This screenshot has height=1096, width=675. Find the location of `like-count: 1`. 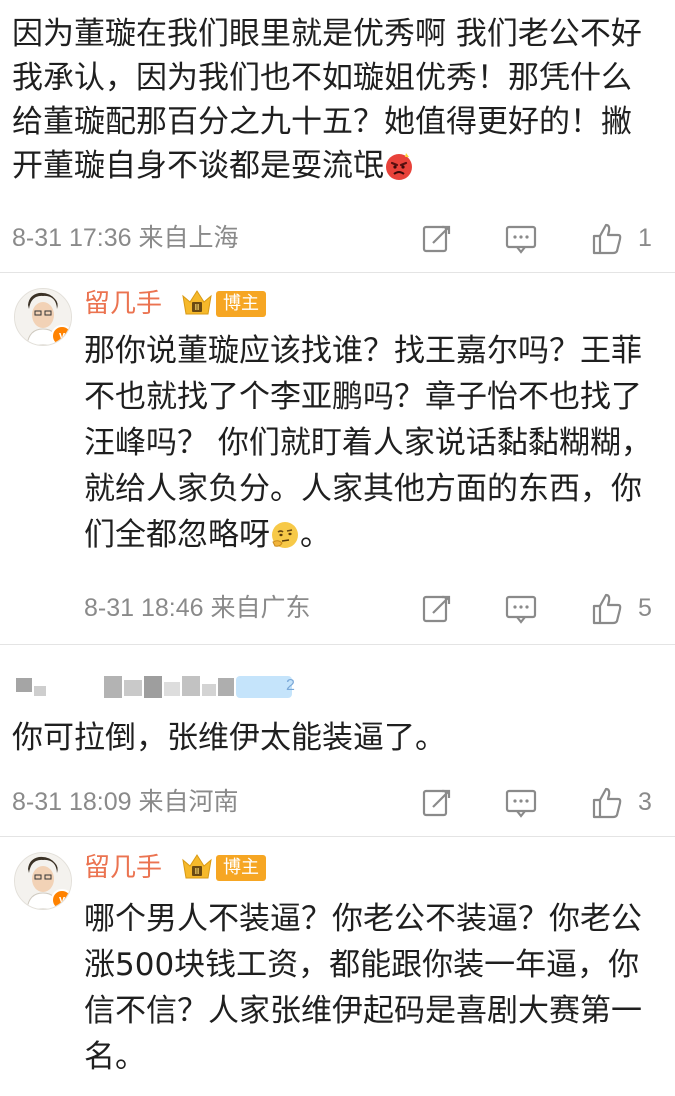

like-count: 1 is located at coordinates (645, 238).